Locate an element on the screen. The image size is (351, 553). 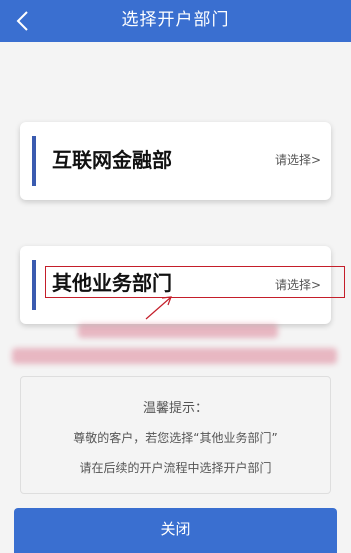
tip-title: 温馨提示： is located at coordinates (175, 408).